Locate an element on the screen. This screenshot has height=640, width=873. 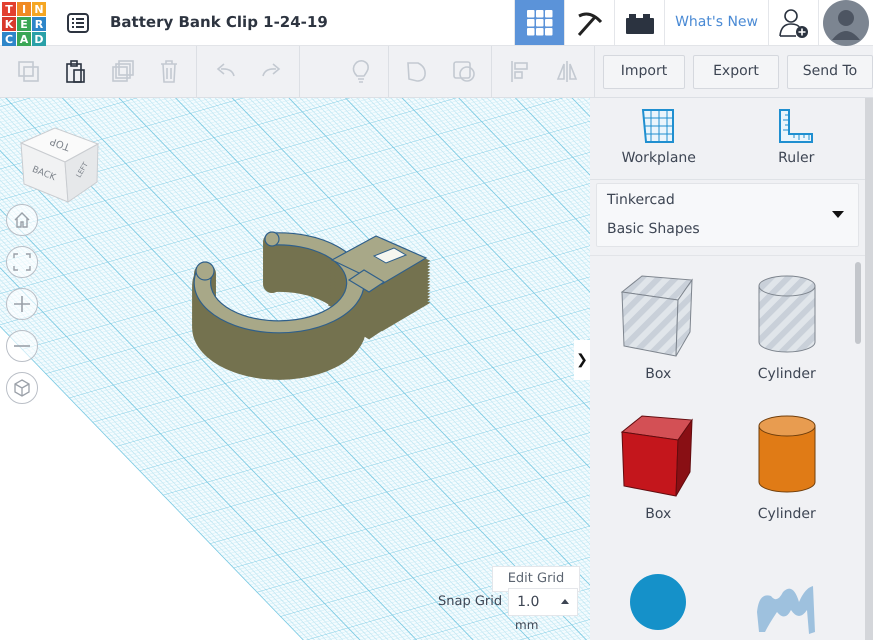
hole-cylinder-shape-icon is located at coordinates (787, 314).